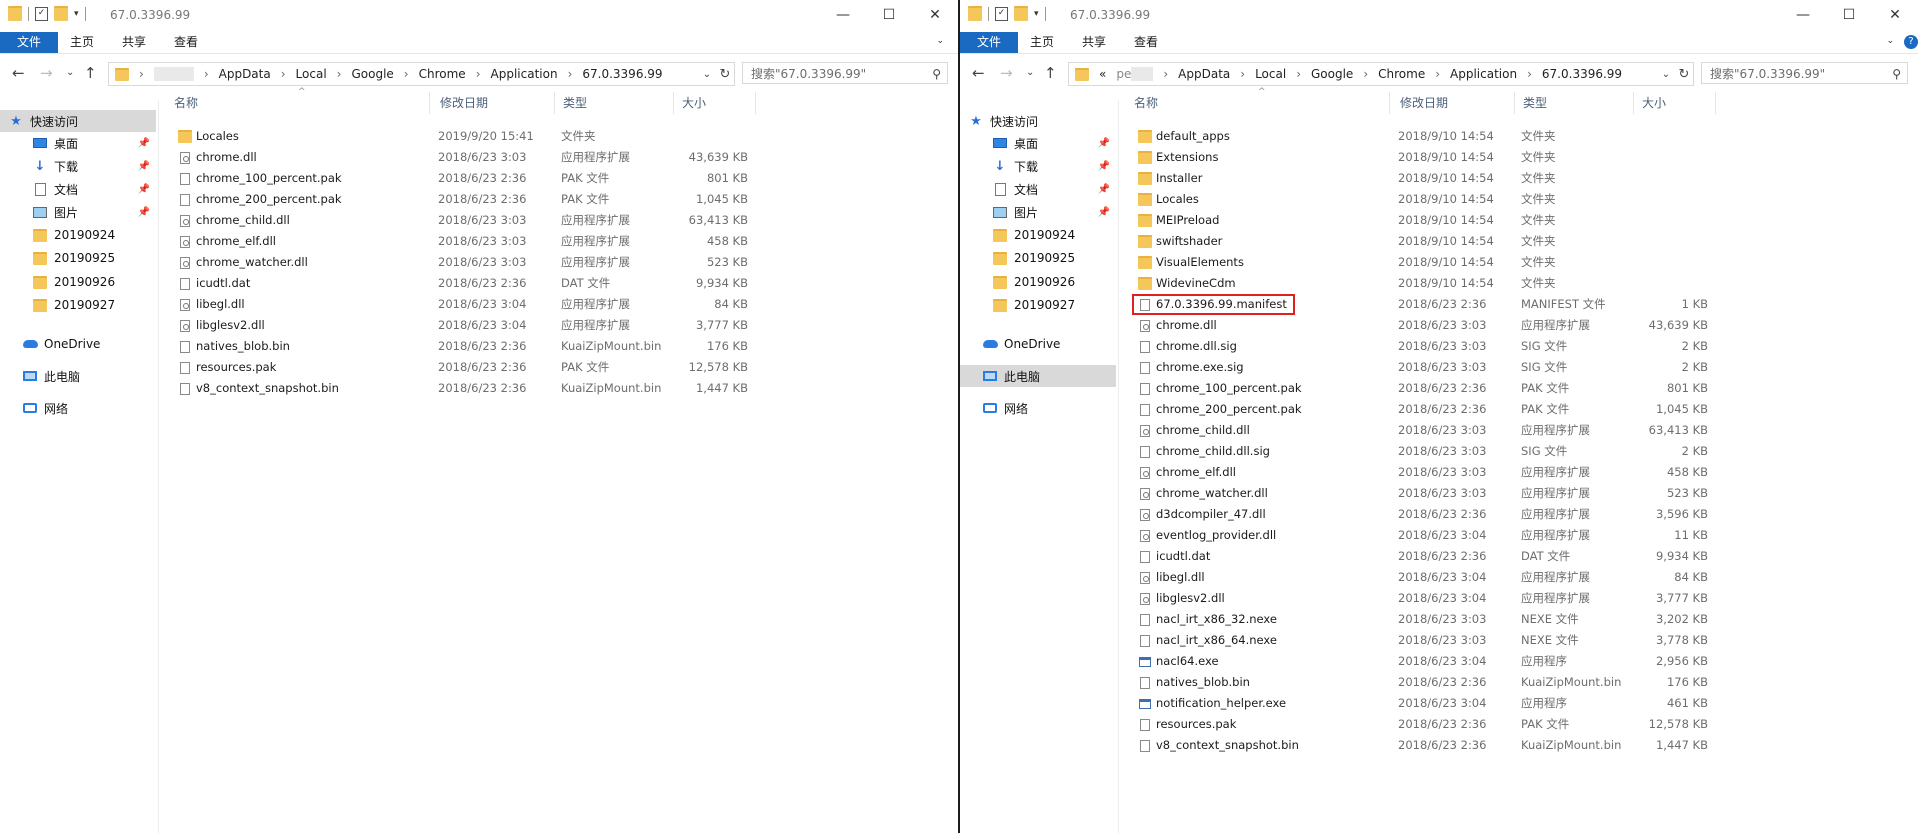 This screenshot has height=833, width=1918. Describe the element at coordinates (1001, 13) in the screenshot. I see `properties-icon: ✓` at that location.